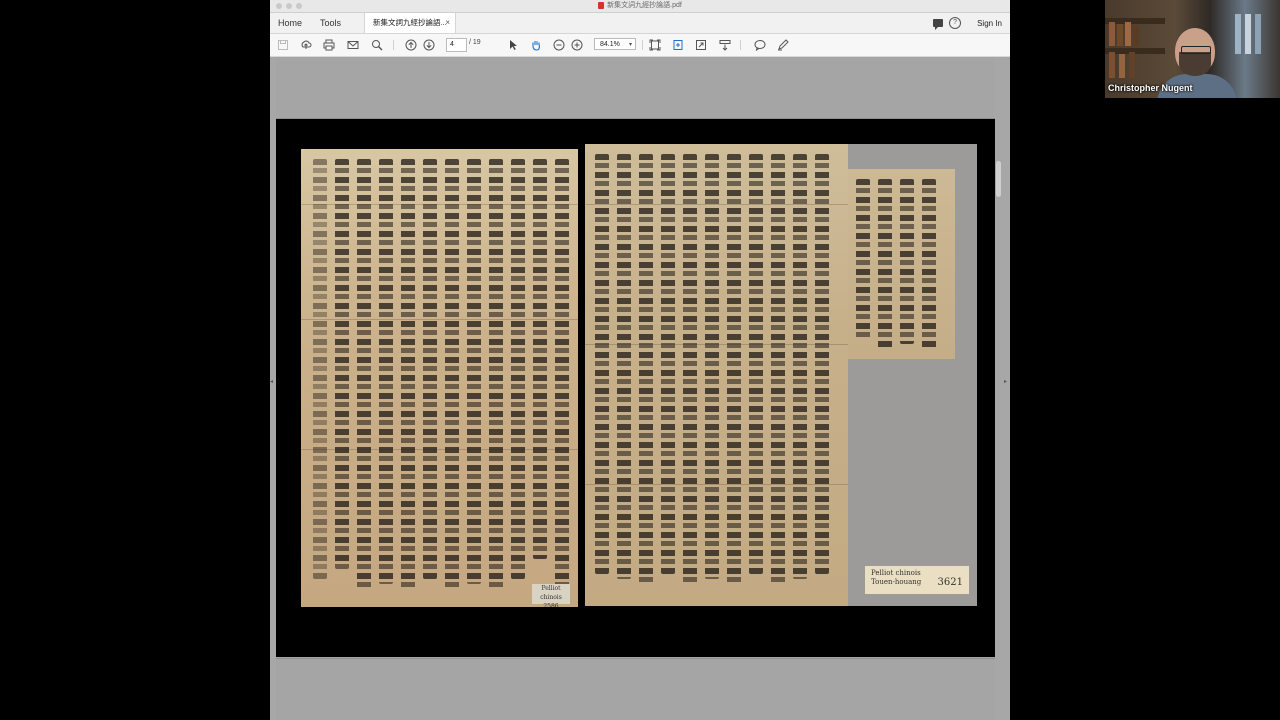 The image size is (1280, 720). I want to click on participant-name: Christopher Nugent, so click(1150, 88).